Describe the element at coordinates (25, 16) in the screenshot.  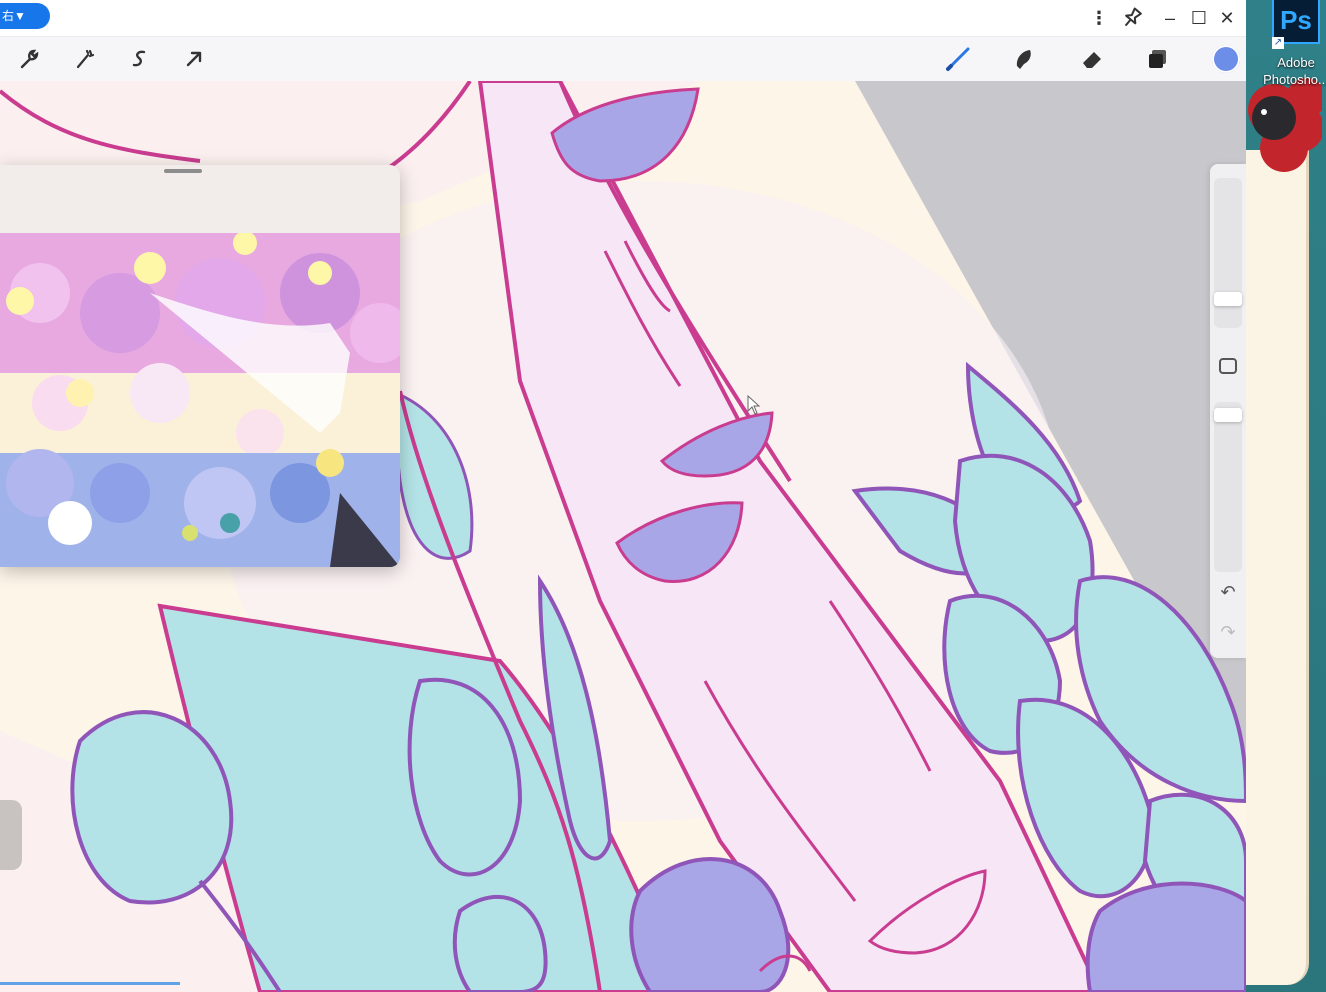
I see `mode-badge: 右▼` at that location.